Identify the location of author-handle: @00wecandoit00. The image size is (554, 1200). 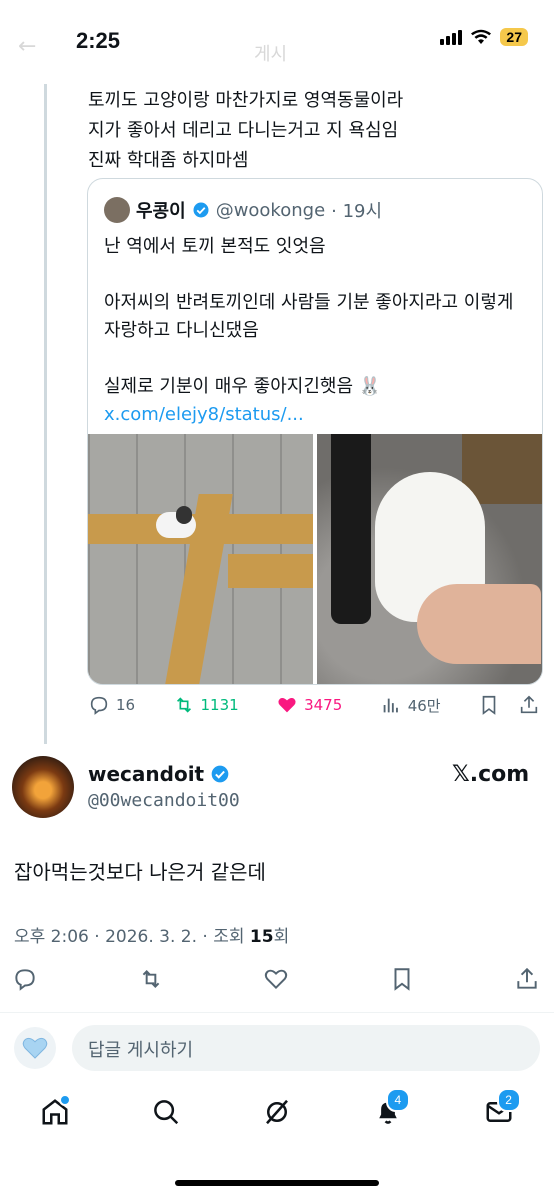
(164, 800).